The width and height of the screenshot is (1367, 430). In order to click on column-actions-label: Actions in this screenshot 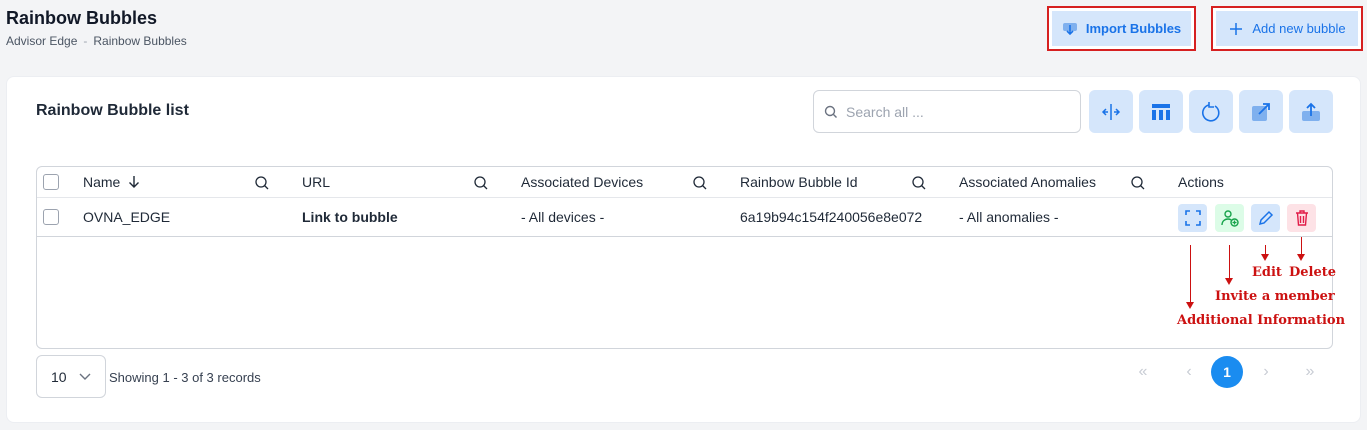, I will do `click(1201, 182)`.